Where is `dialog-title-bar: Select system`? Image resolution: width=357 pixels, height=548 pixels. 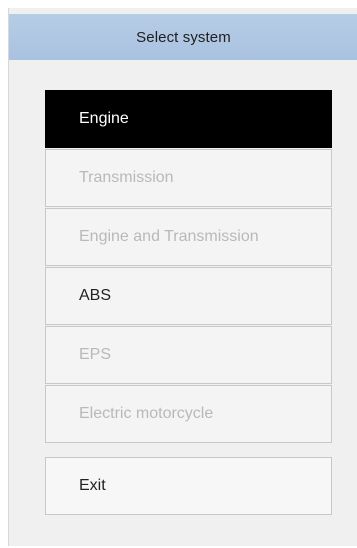
dialog-title-bar: Select system is located at coordinates (183, 37).